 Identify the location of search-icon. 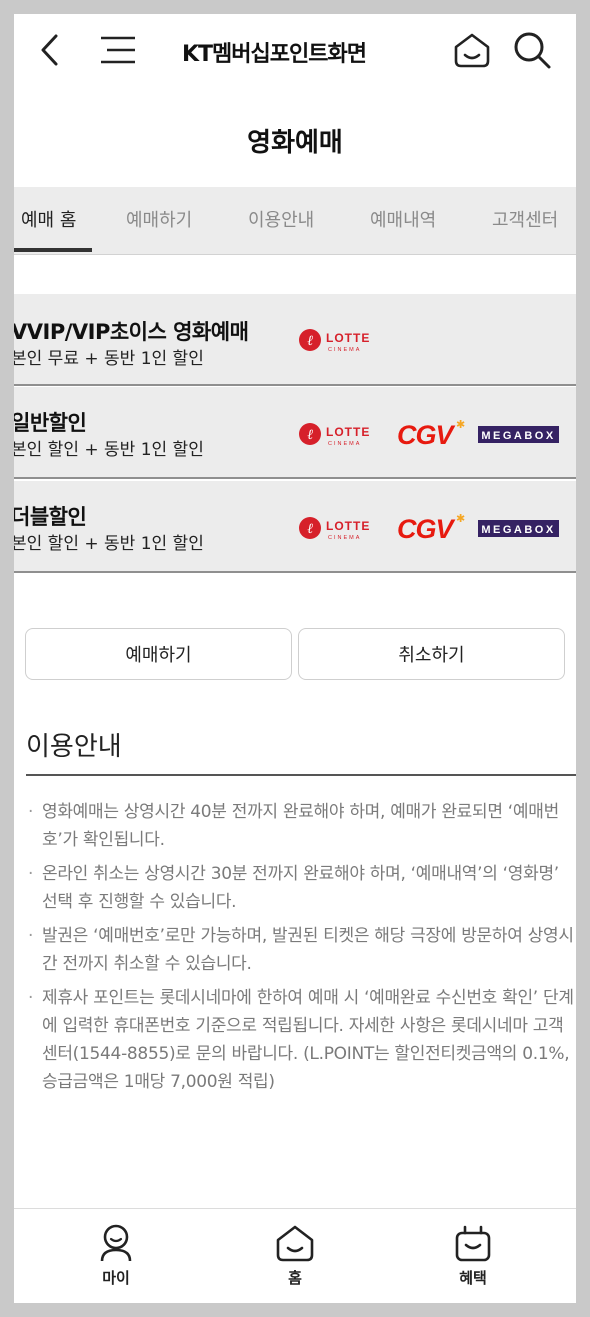
(532, 50).